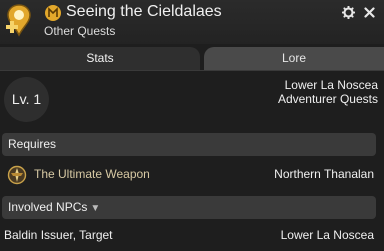 The width and height of the screenshot is (384, 251). Describe the element at coordinates (100, 58) in the screenshot. I see `tab-stats: Stats` at that location.